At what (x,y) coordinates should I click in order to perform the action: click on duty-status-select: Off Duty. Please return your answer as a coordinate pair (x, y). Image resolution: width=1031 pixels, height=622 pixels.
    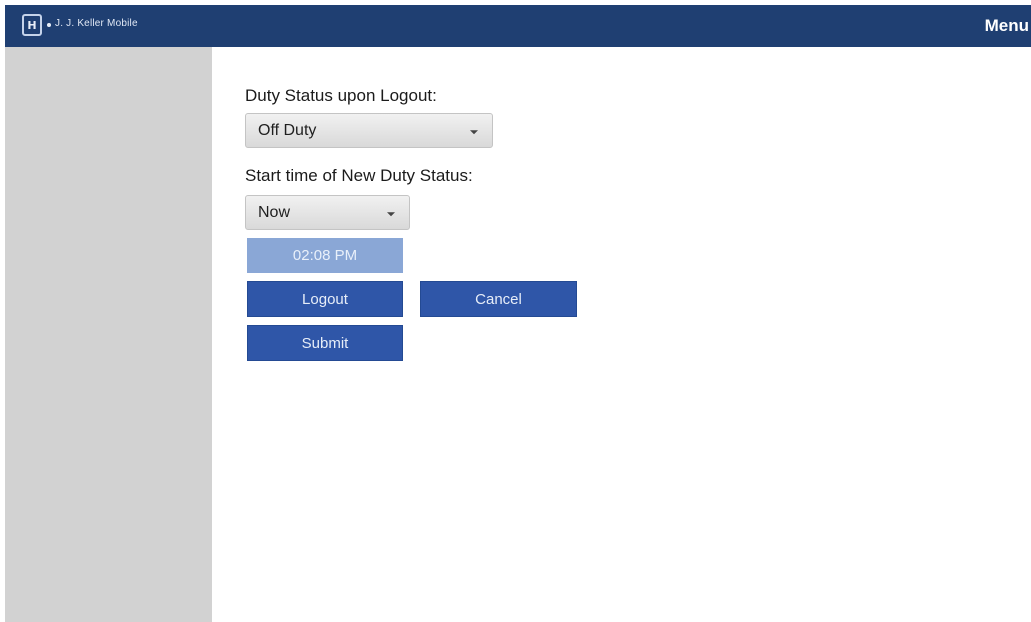
    Looking at the image, I should click on (369, 130).